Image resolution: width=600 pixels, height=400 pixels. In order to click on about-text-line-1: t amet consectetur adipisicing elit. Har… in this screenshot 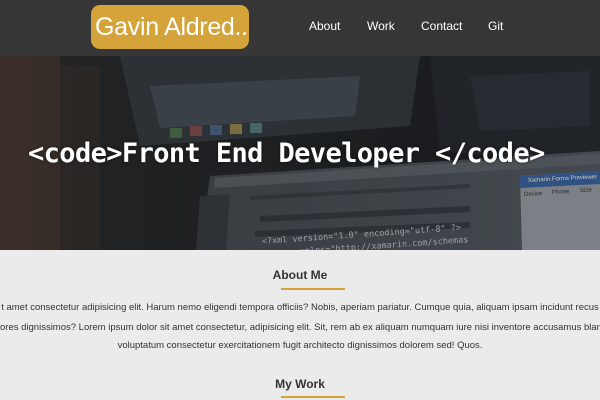, I will do `click(300, 307)`.